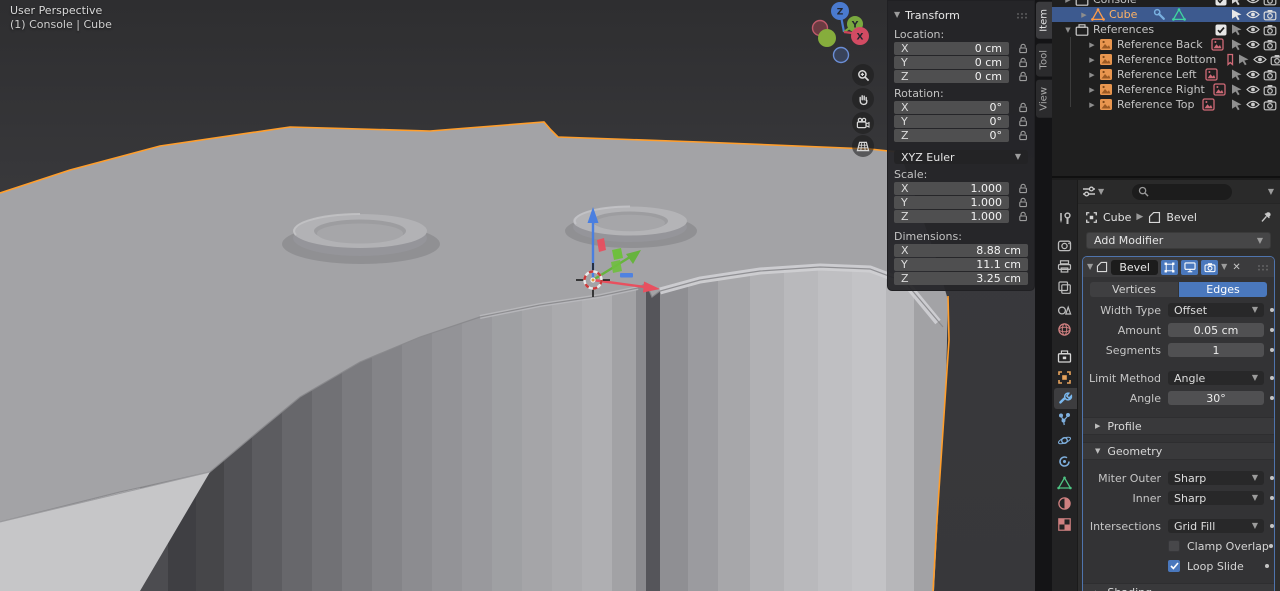 Image resolution: width=1280 pixels, height=591 pixels. What do you see at coordinates (1216, 350) in the screenshot?
I see `segments-field: 1` at bounding box center [1216, 350].